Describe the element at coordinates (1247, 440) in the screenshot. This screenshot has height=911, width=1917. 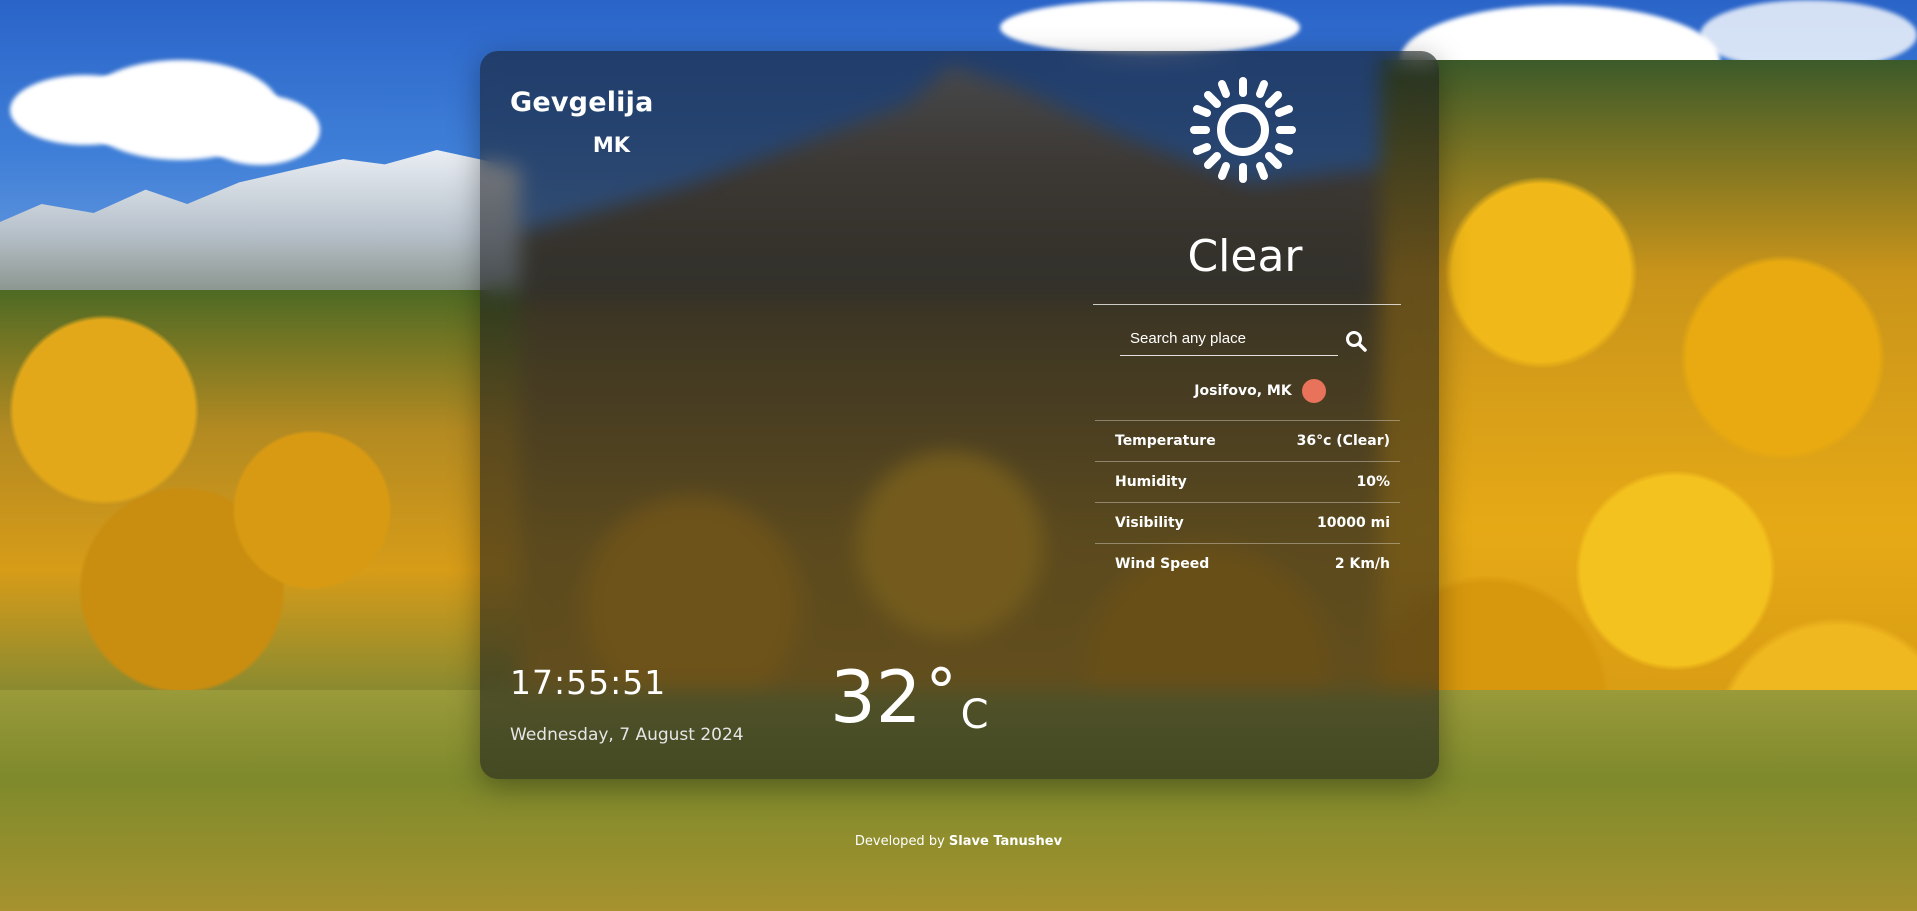
I see `detail-row-temperature: Temperature 36°c (Clear)` at that location.